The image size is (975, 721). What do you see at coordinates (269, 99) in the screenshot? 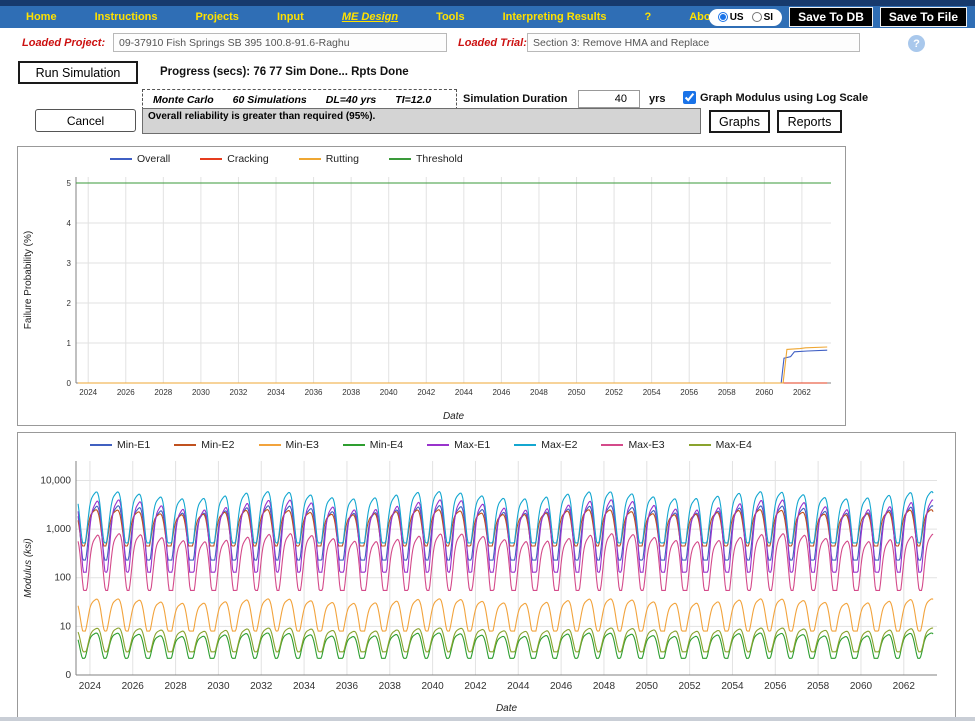
I see `mc-simulations: 60 Simulations` at bounding box center [269, 99].